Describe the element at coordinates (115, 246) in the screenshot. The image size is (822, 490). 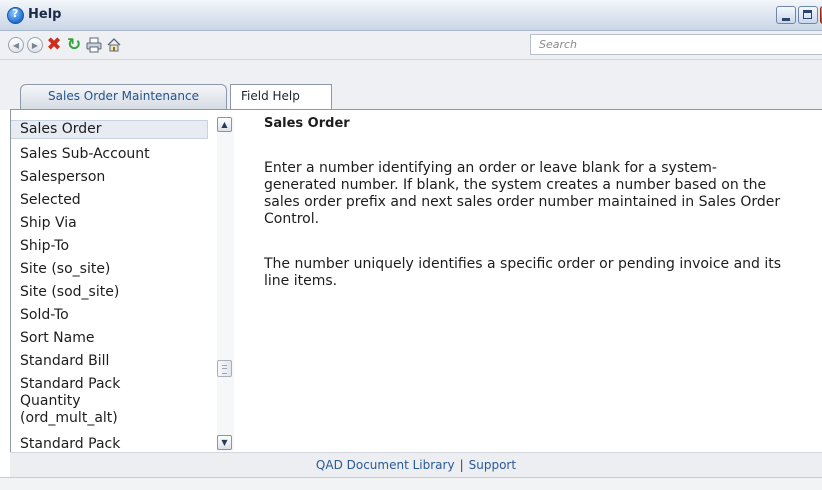
I see `list-item: Ship-To` at that location.